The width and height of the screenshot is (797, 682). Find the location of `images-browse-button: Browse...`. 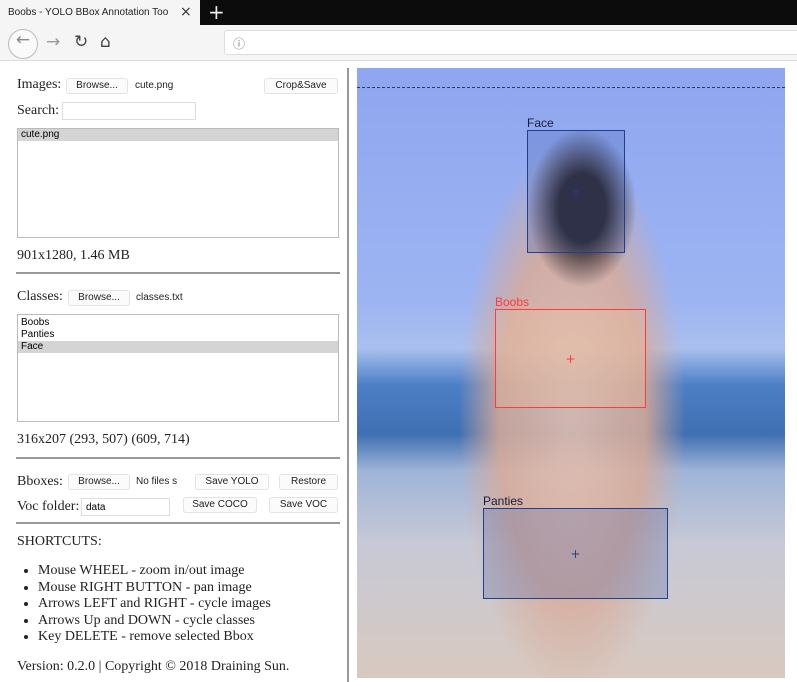

images-browse-button: Browse... is located at coordinates (97, 86).